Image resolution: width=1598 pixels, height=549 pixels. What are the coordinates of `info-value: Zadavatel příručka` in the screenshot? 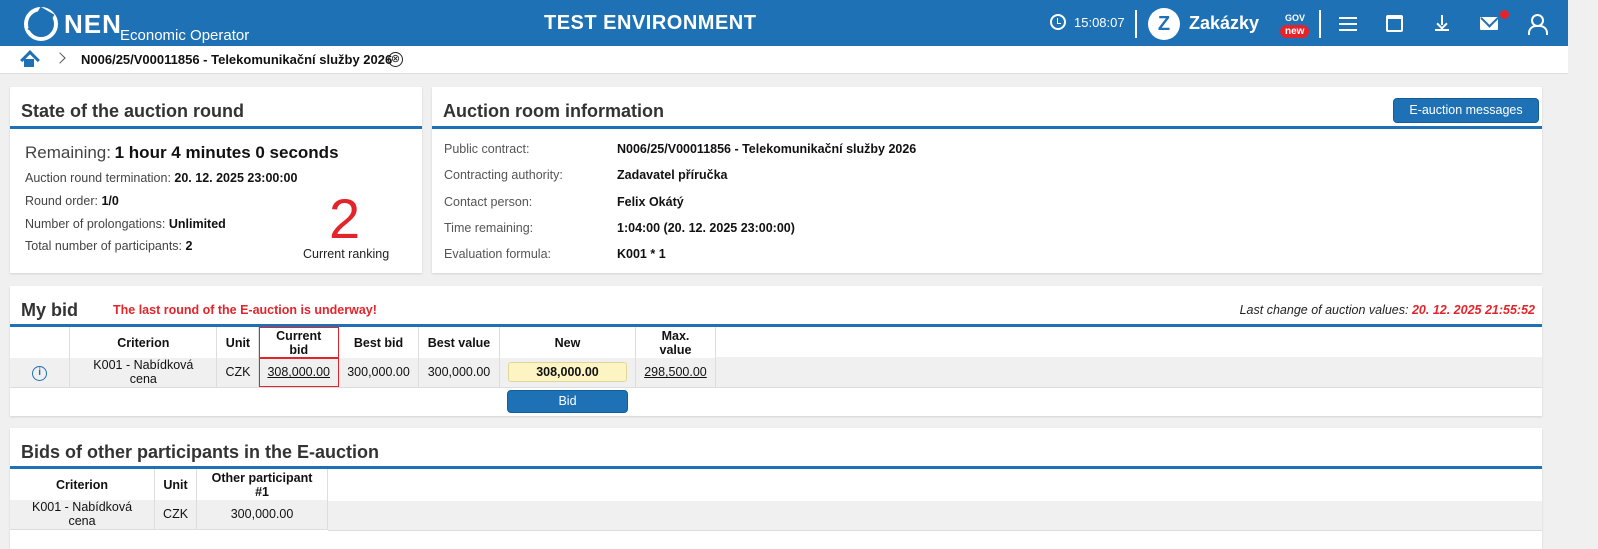 It's located at (672, 175).